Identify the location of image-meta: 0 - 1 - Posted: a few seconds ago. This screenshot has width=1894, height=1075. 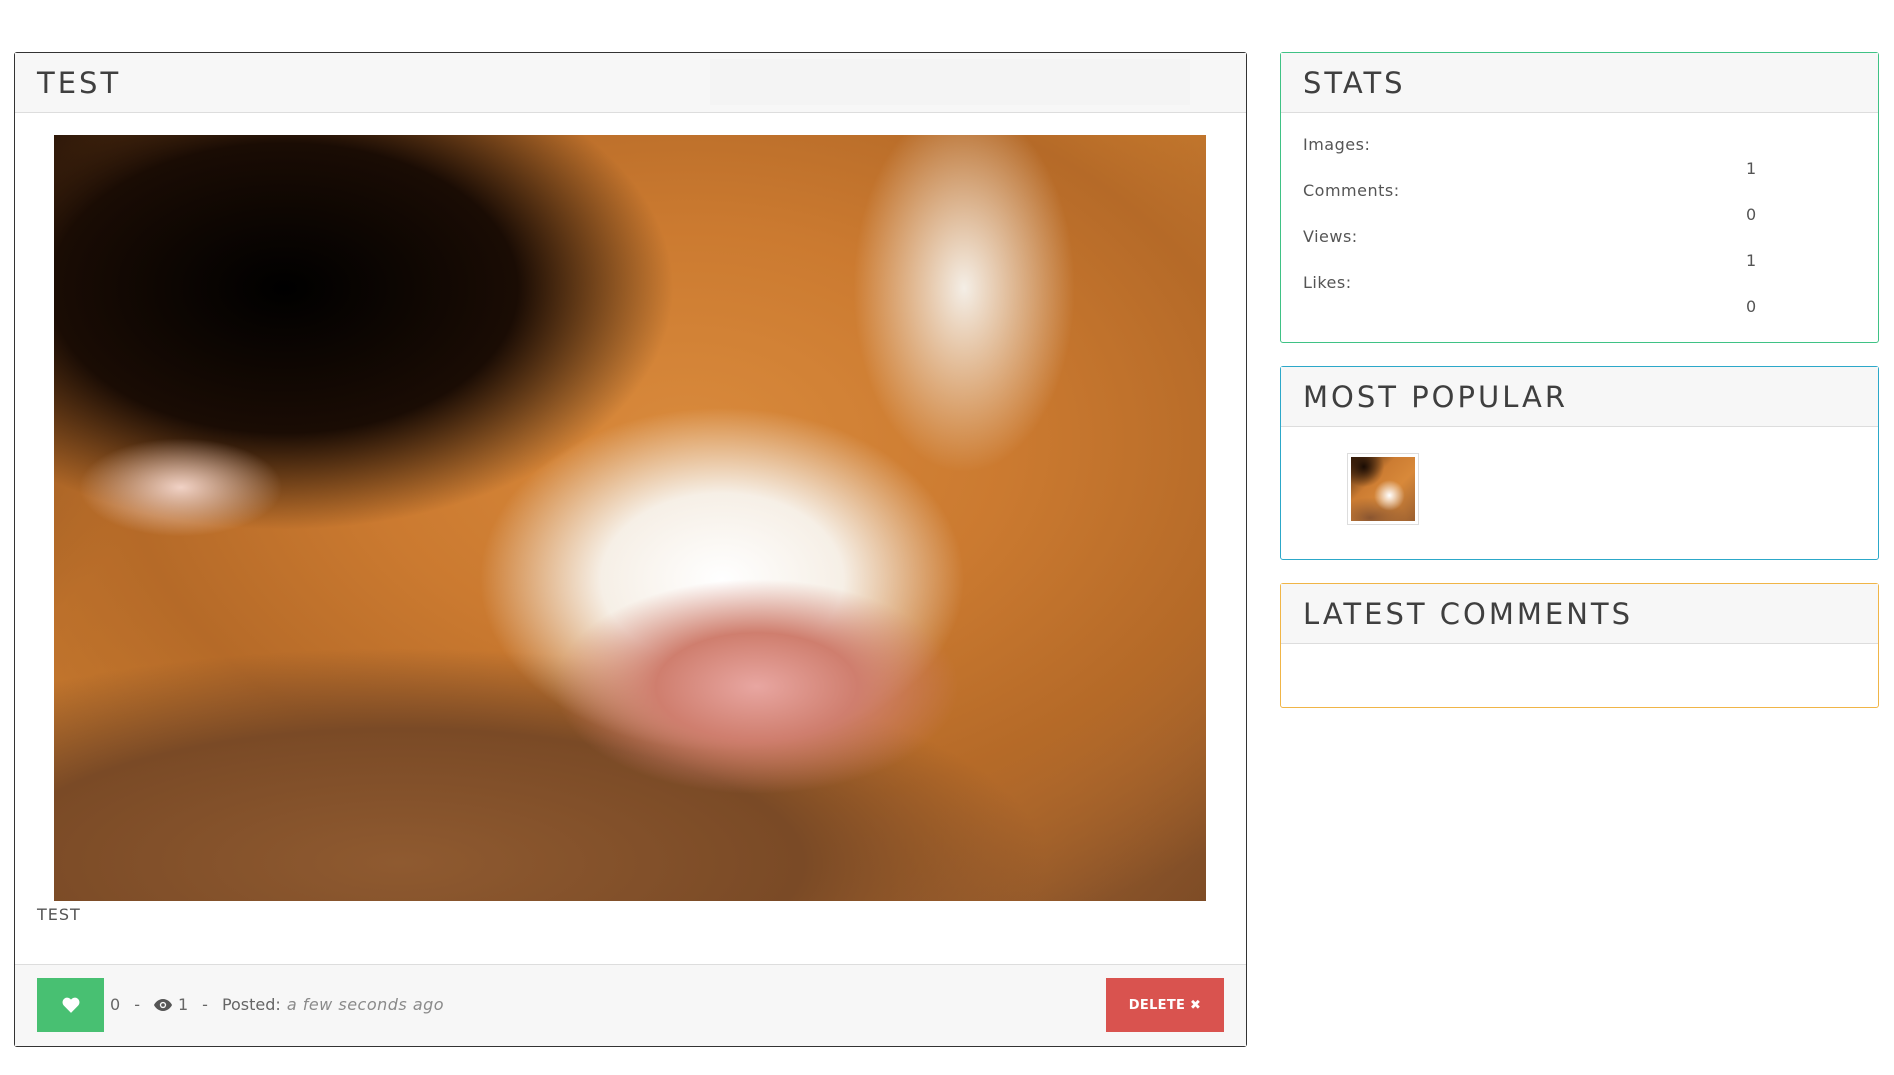
(277, 1004).